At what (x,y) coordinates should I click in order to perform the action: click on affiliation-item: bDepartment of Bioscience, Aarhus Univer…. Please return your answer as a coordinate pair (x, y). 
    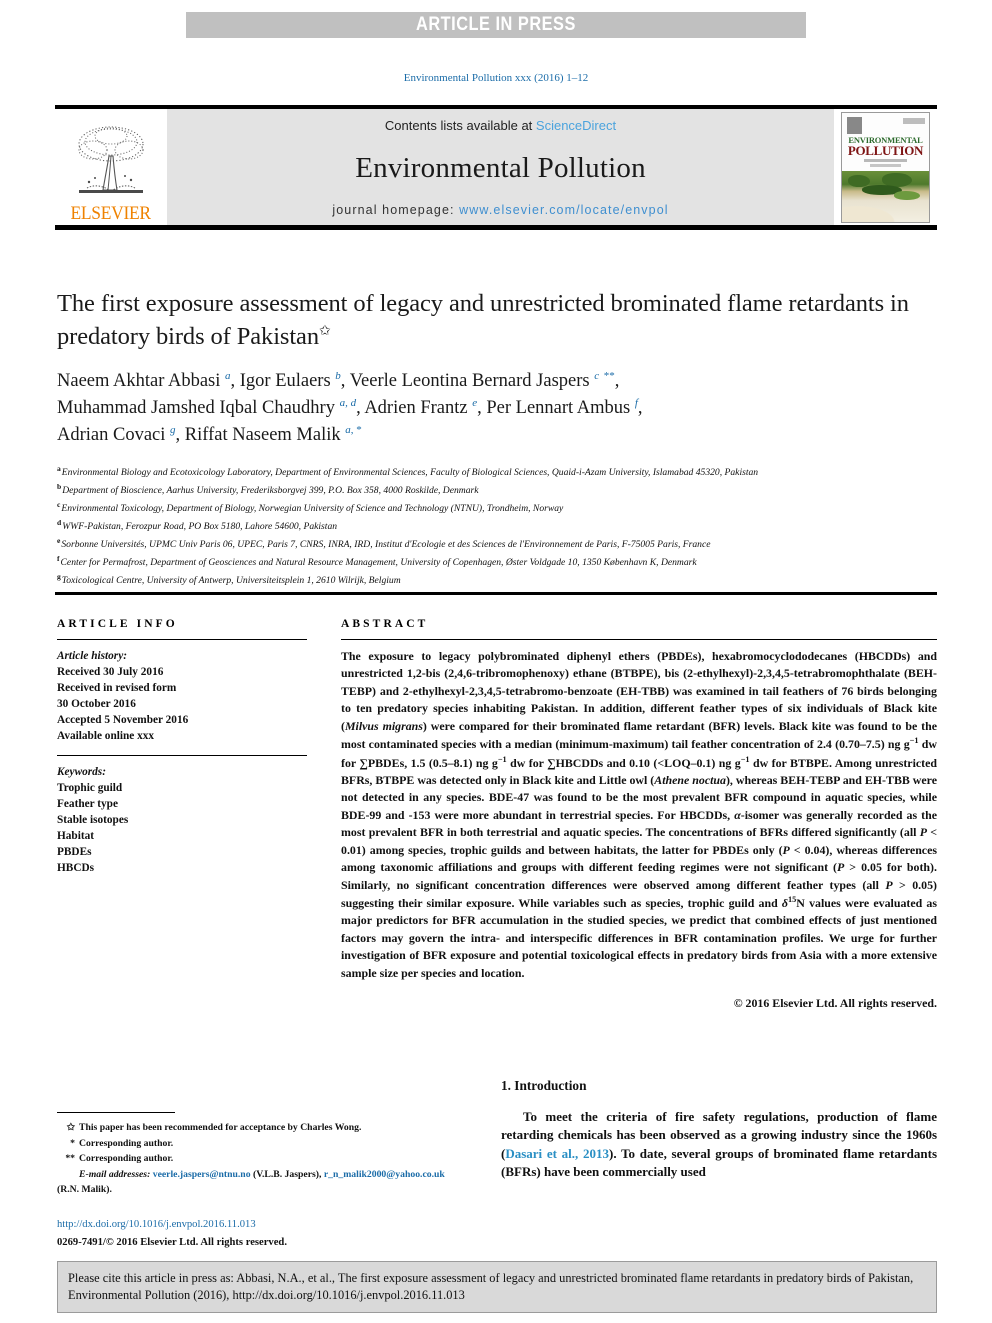
    Looking at the image, I should click on (497, 490).